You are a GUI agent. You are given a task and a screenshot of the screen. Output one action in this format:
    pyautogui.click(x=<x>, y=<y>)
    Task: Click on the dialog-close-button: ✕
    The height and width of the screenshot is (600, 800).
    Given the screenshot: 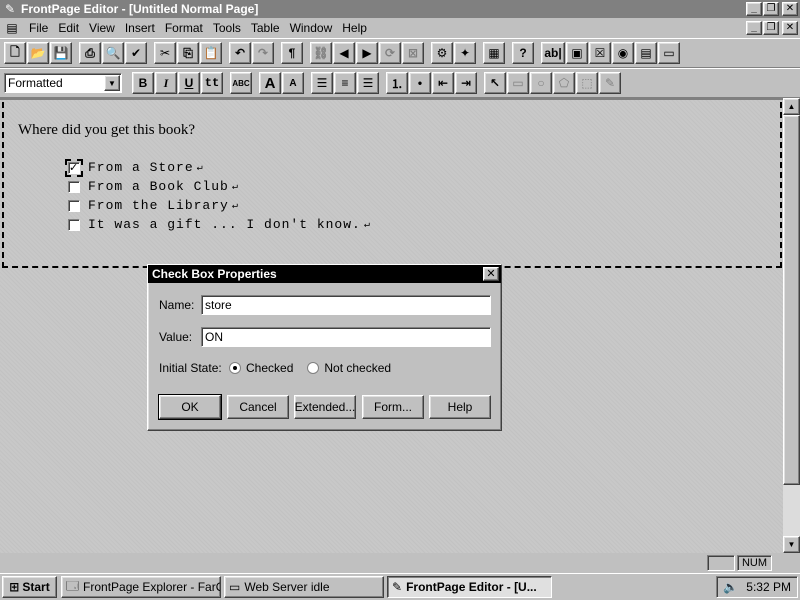 What is the action you would take?
    pyautogui.click(x=491, y=274)
    